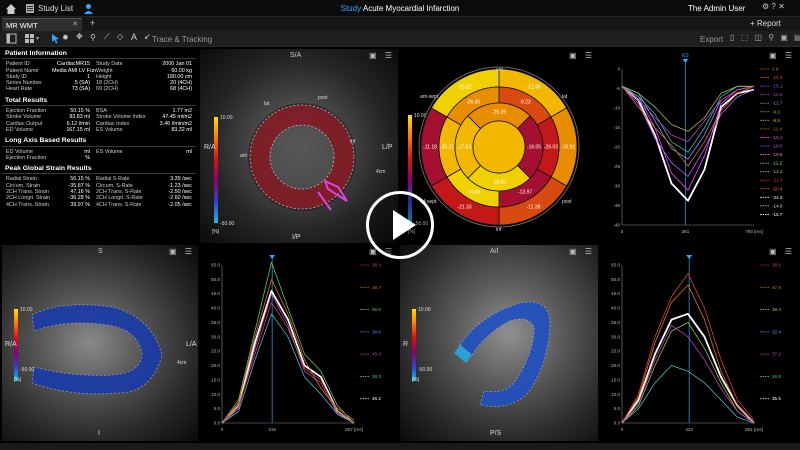 The height and width of the screenshot is (450, 800). Describe the element at coordinates (447, 148) in the screenshot. I see `bullseye-value: -20.31` at that location.